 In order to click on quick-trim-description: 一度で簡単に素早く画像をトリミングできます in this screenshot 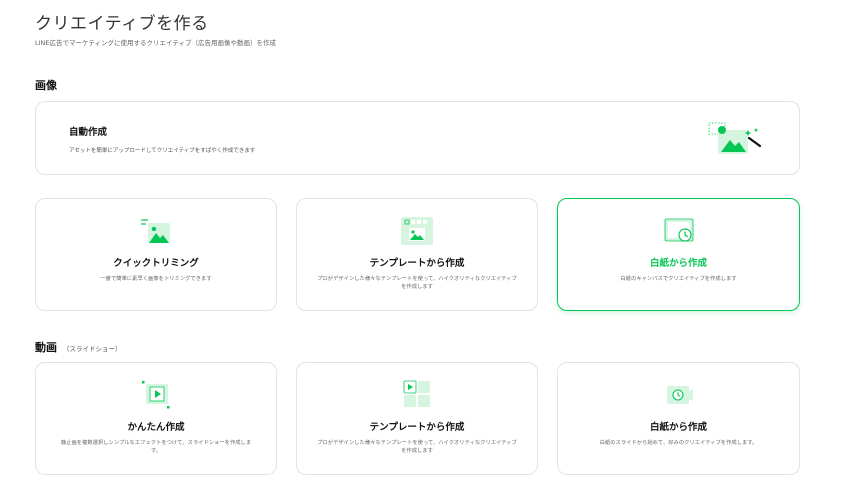, I will do `click(156, 279)`.